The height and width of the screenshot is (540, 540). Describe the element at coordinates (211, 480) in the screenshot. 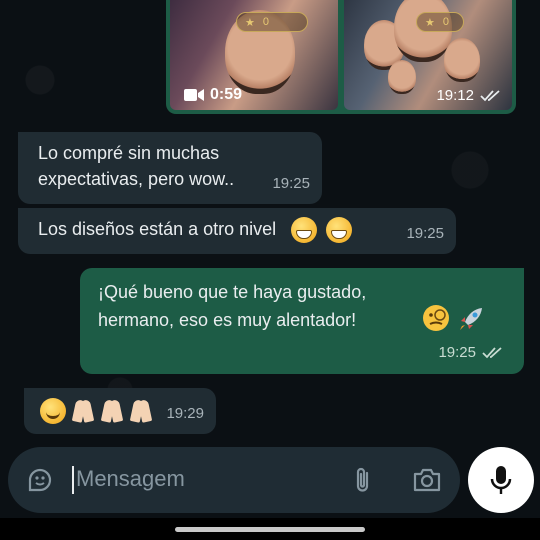

I see `message-input: Mensagem` at that location.